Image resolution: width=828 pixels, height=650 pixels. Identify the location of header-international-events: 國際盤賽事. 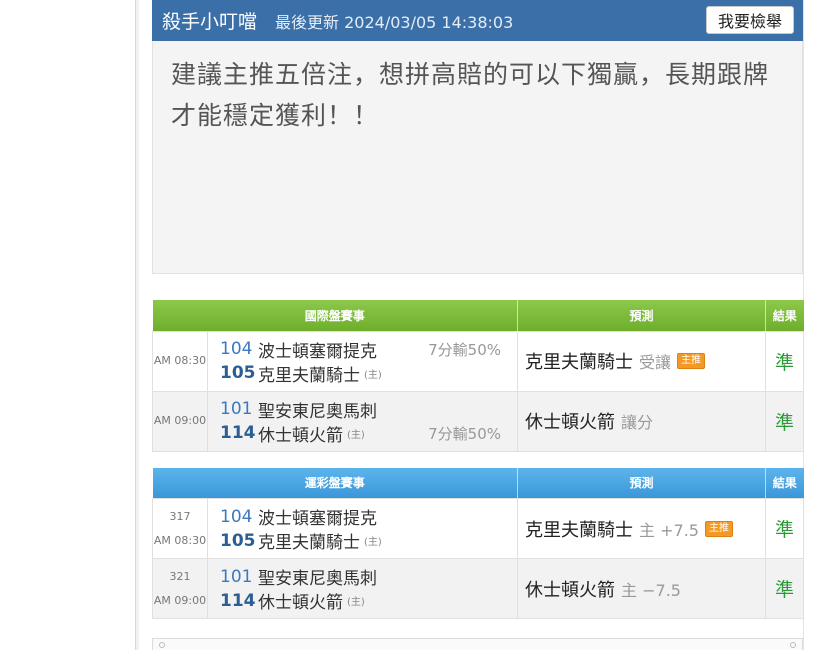
(335, 315).